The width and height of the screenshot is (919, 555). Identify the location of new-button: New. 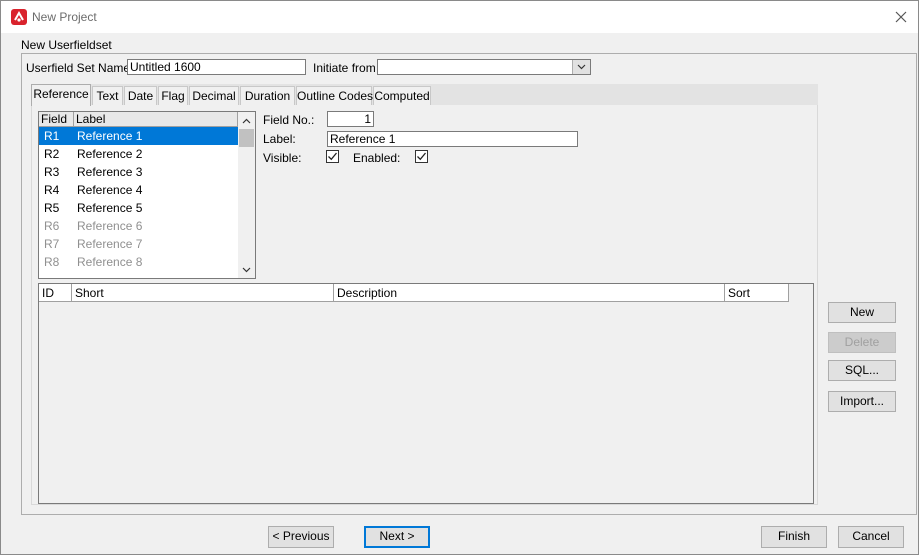
(862, 312).